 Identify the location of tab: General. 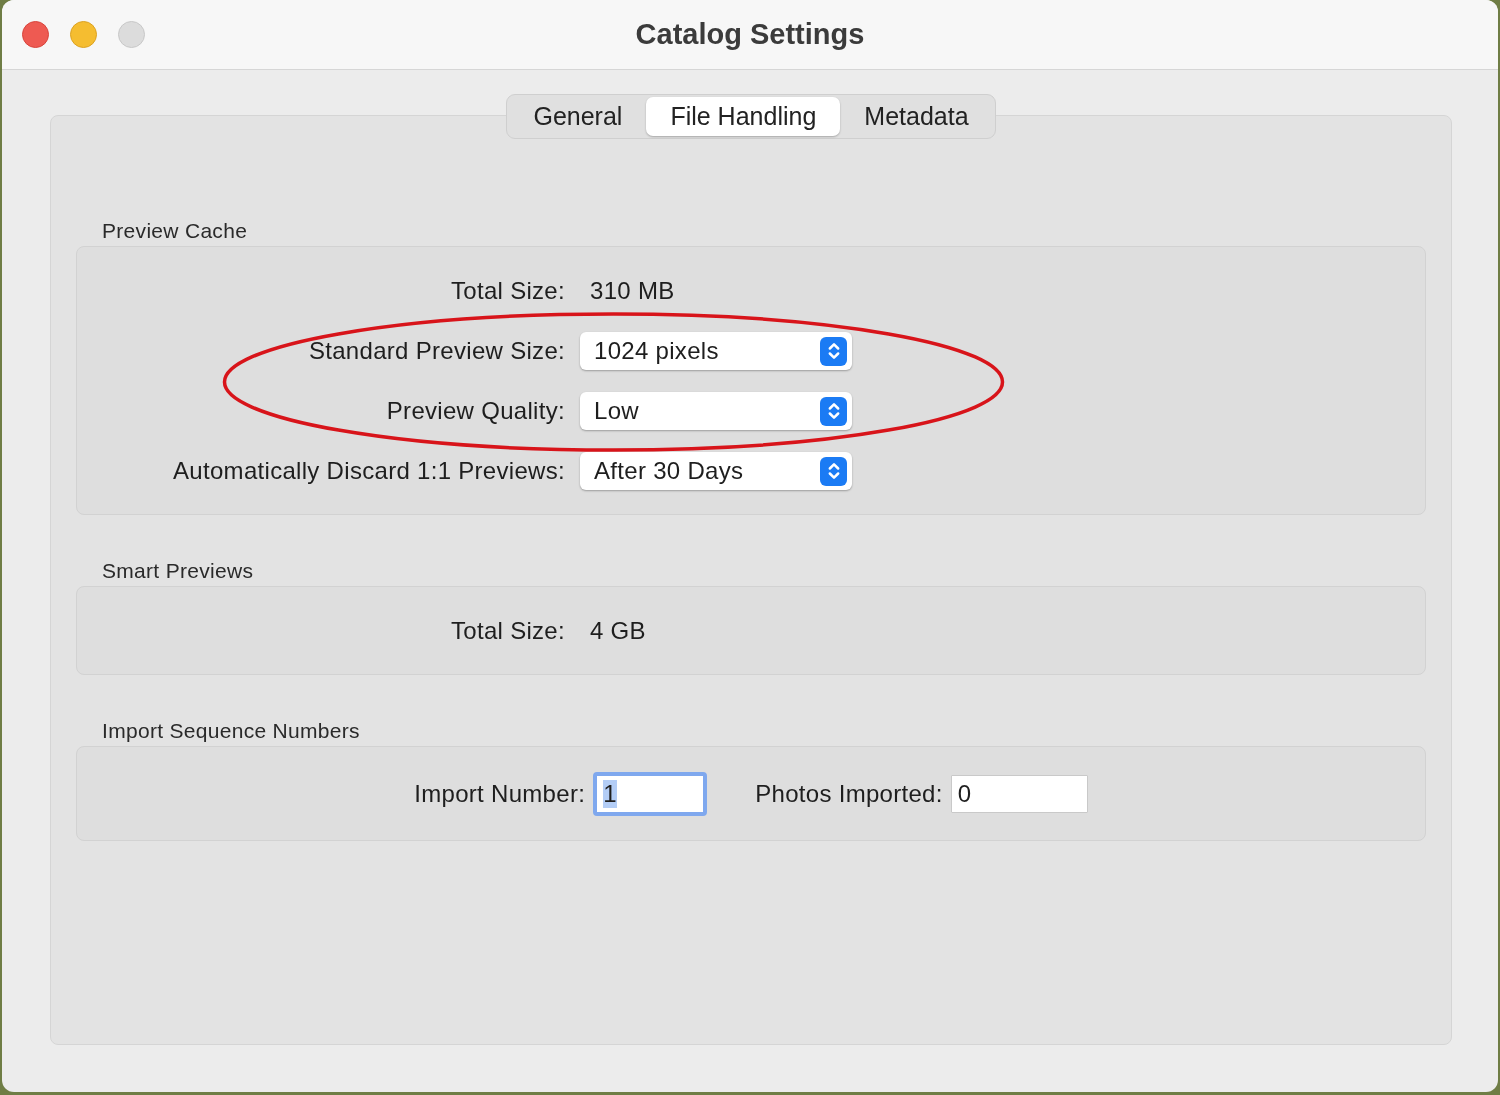
(578, 116).